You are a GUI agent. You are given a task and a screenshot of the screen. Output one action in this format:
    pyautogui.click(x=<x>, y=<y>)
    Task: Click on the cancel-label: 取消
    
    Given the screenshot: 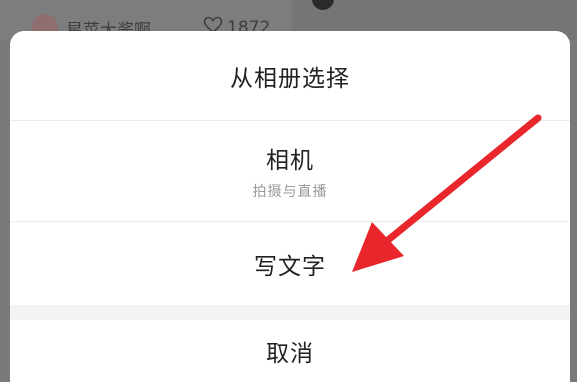 What is the action you would take?
    pyautogui.click(x=290, y=354)
    